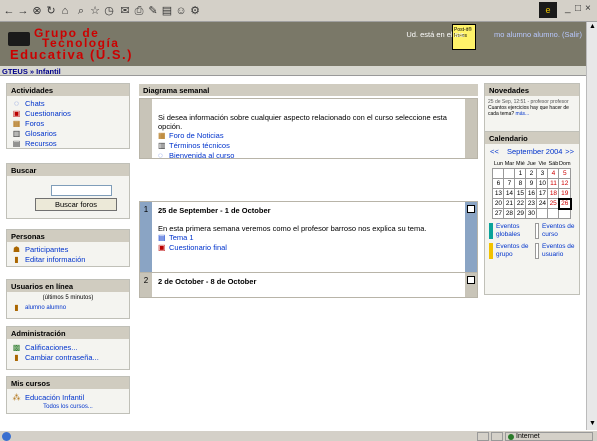  Describe the element at coordinates (65, 11) in the screenshot. I see `home-icon: ⌂` at that location.